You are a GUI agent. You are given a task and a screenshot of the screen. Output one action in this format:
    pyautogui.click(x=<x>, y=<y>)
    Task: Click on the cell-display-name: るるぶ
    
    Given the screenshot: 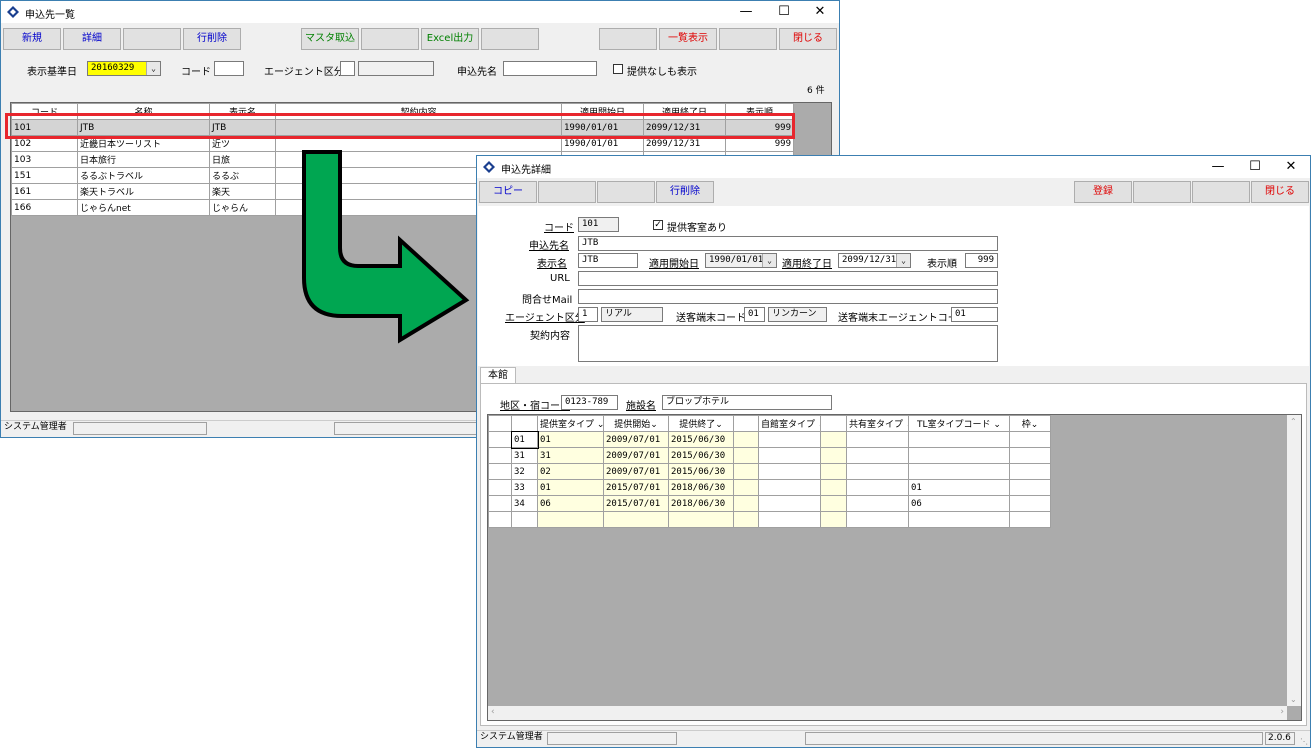 What is the action you would take?
    pyautogui.click(x=242, y=175)
    